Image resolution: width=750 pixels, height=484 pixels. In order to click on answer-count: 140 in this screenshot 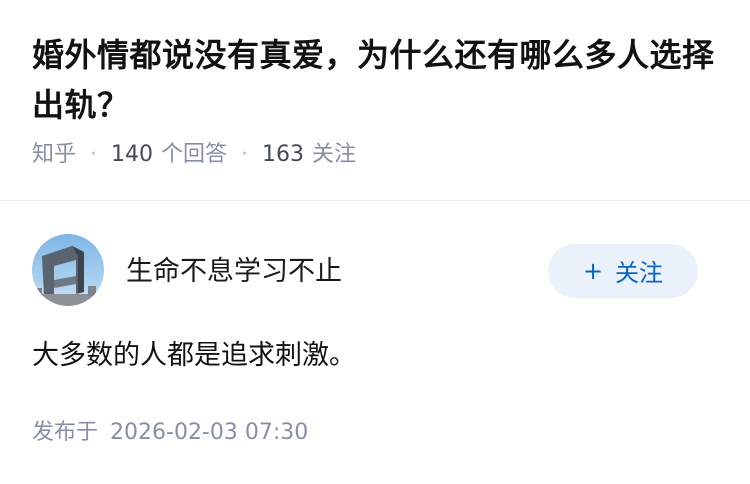, I will do `click(132, 154)`.